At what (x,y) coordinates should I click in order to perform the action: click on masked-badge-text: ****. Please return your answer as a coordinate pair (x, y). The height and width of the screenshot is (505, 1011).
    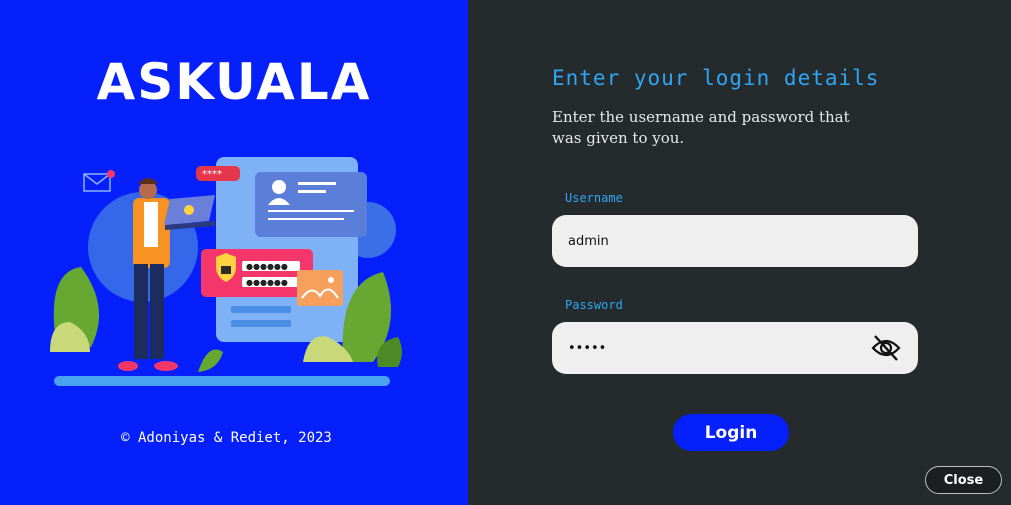
    Looking at the image, I should click on (212, 174).